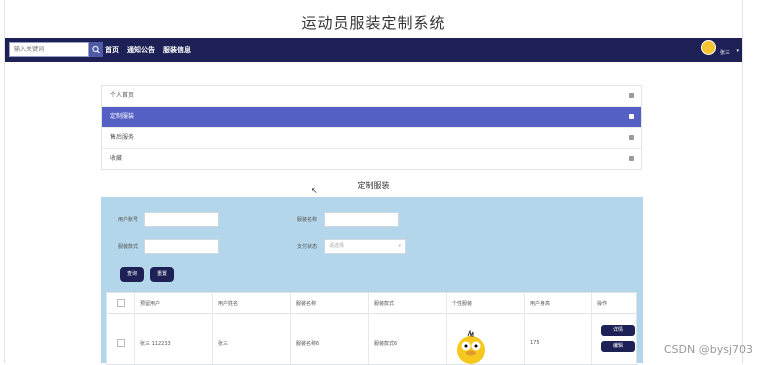 This screenshot has width=763, height=365. What do you see at coordinates (155, 344) in the screenshot?
I see `cell-account: 张三 112233` at bounding box center [155, 344].